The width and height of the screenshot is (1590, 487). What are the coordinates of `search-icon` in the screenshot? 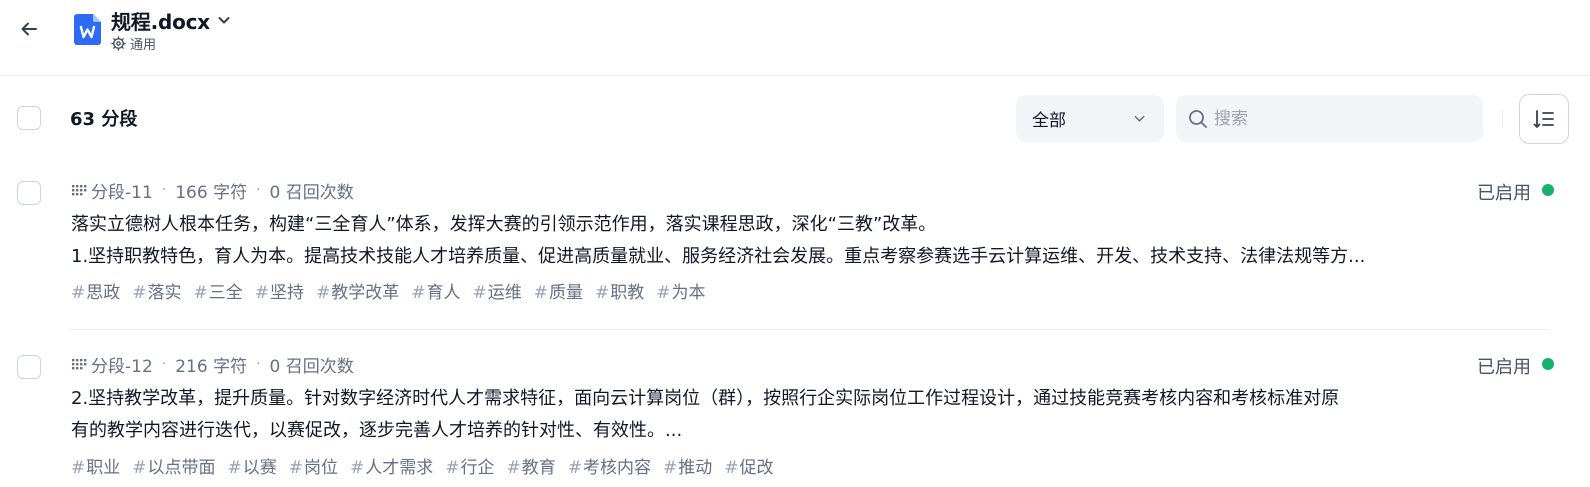 It's located at (1198, 118).